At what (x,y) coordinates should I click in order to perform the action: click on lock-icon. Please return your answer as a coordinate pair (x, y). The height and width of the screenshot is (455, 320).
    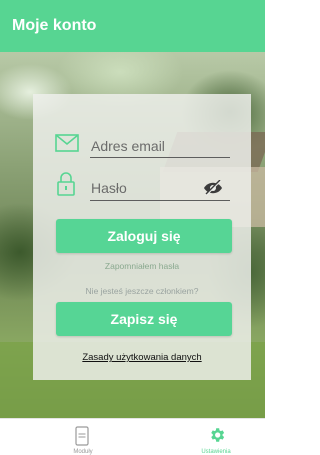
    Looking at the image, I should click on (66, 184).